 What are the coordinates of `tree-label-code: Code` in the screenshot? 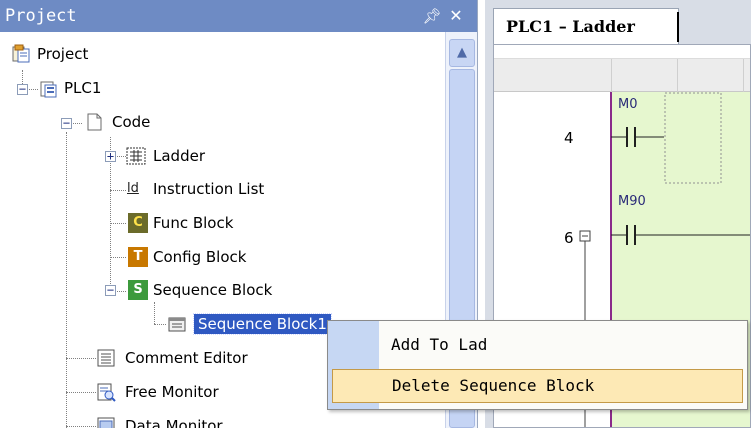 It's located at (131, 122).